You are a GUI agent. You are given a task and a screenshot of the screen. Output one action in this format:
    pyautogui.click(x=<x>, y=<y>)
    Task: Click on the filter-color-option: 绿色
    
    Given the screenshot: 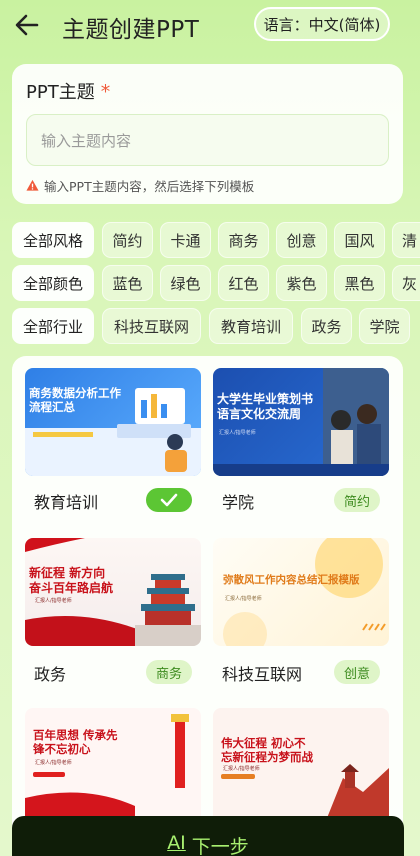 What is the action you would take?
    pyautogui.click(x=185, y=283)
    